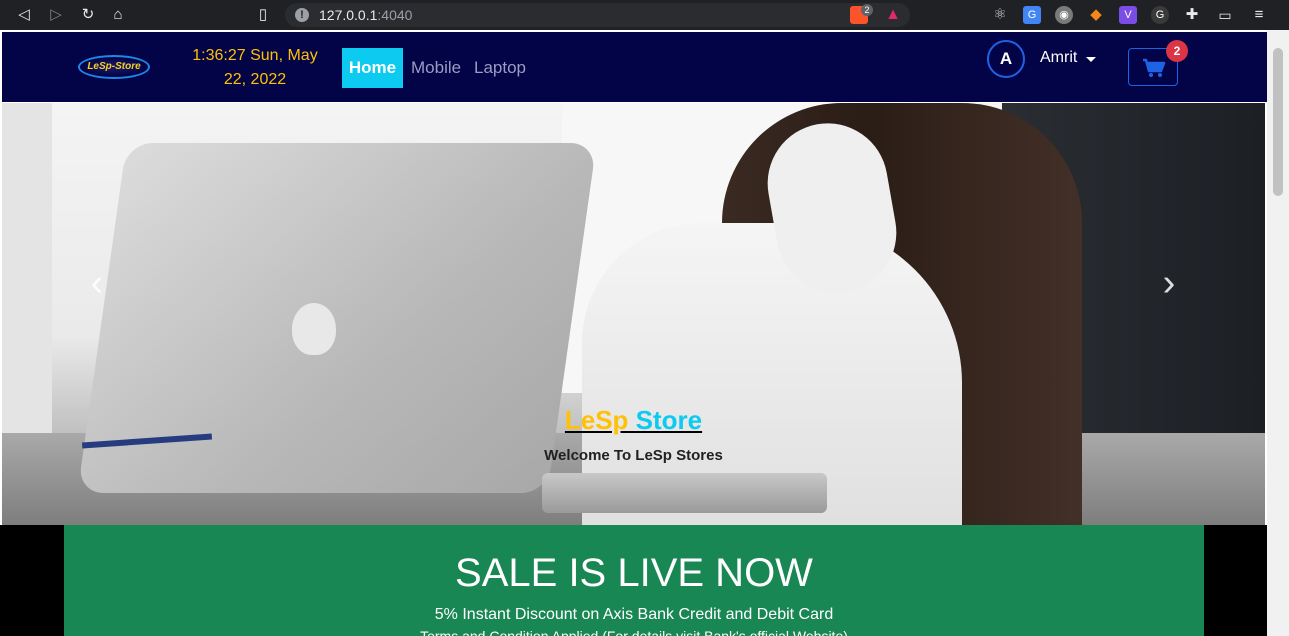 The height and width of the screenshot is (636, 1289). What do you see at coordinates (348, 15) in the screenshot?
I see `url-host: 127.0.0.1` at bounding box center [348, 15].